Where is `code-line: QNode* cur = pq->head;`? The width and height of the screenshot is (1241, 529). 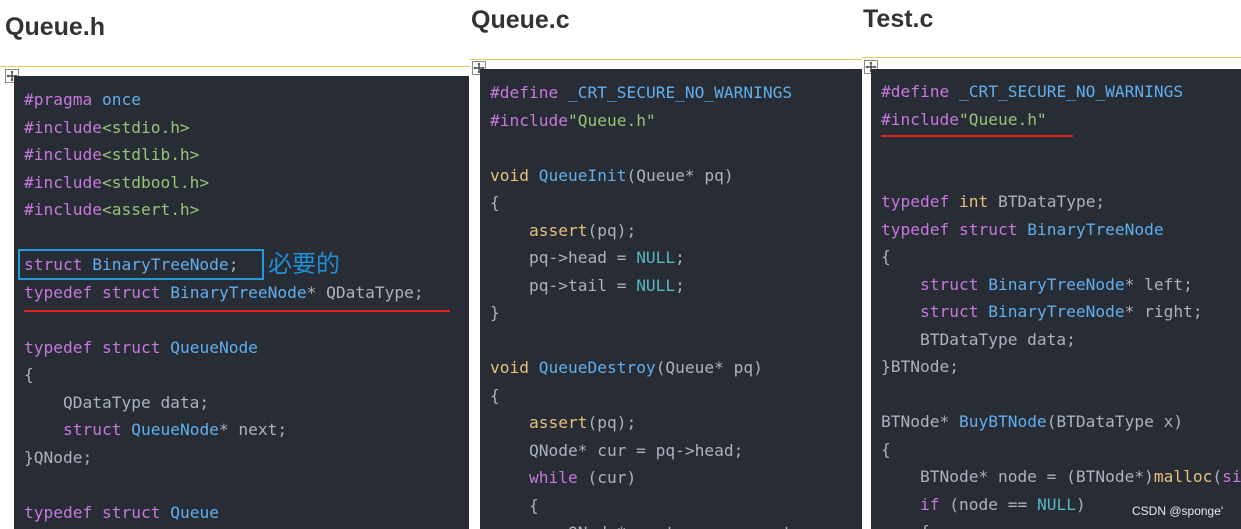
code-line: QNode* cur = pq->head; is located at coordinates (646, 451).